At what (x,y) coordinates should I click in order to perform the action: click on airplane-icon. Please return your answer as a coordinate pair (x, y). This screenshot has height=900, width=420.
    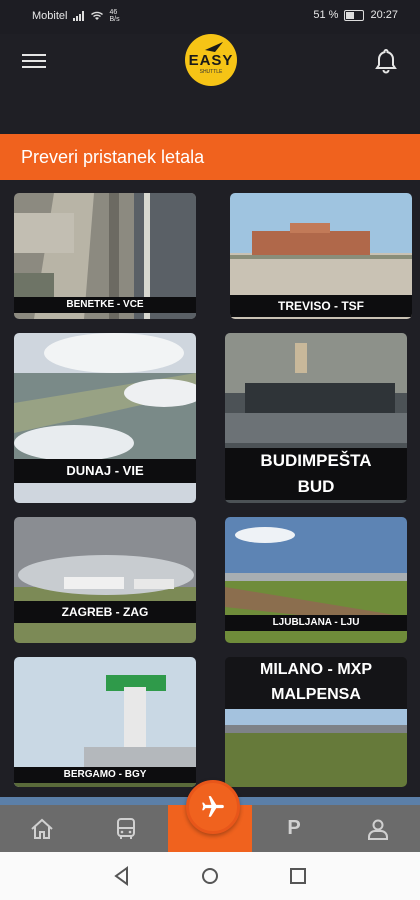
    Looking at the image, I should click on (213, 806).